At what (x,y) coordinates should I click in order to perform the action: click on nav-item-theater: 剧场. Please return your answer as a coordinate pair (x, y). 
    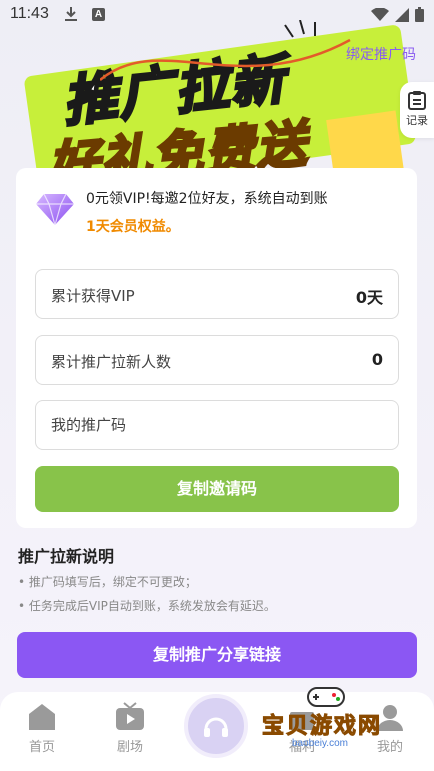
    Looking at the image, I should click on (130, 728).